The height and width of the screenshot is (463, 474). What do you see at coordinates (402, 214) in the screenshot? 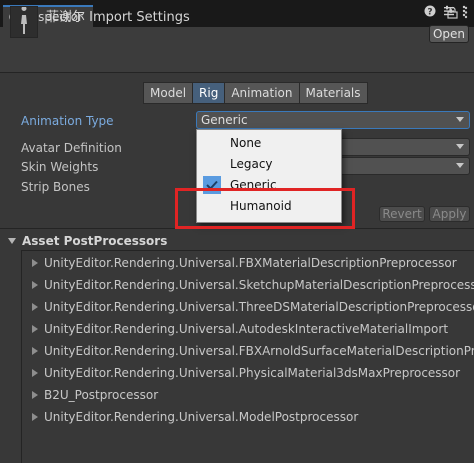
I see `revert-button: Revert` at bounding box center [402, 214].